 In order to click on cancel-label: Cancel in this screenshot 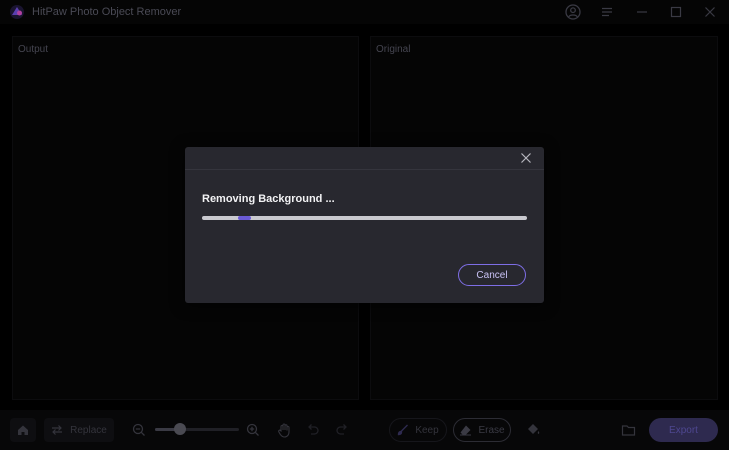, I will do `click(492, 275)`.